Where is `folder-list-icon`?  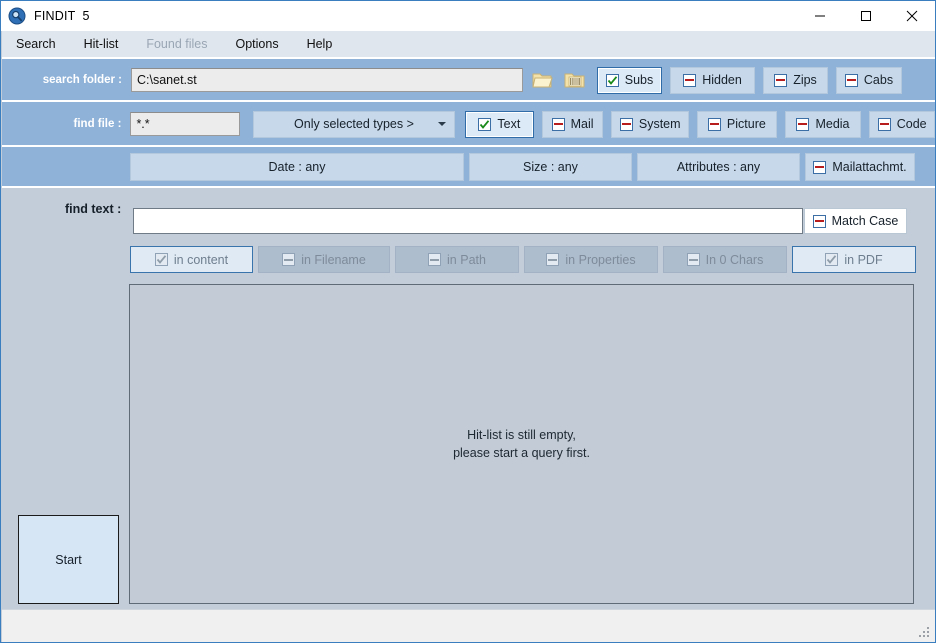
folder-list-icon is located at coordinates (575, 80).